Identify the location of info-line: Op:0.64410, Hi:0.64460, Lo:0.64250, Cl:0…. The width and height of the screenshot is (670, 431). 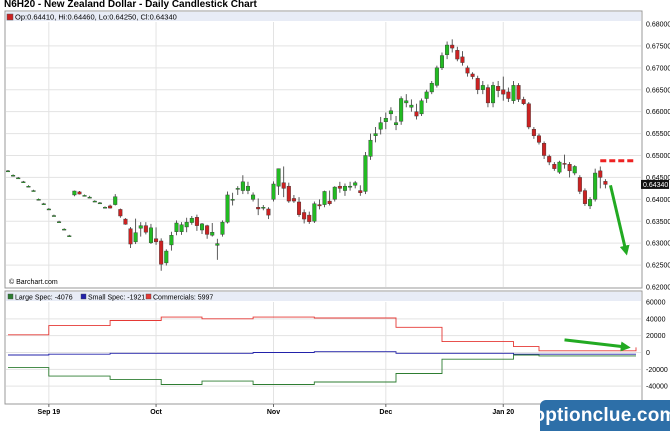
(96, 17).